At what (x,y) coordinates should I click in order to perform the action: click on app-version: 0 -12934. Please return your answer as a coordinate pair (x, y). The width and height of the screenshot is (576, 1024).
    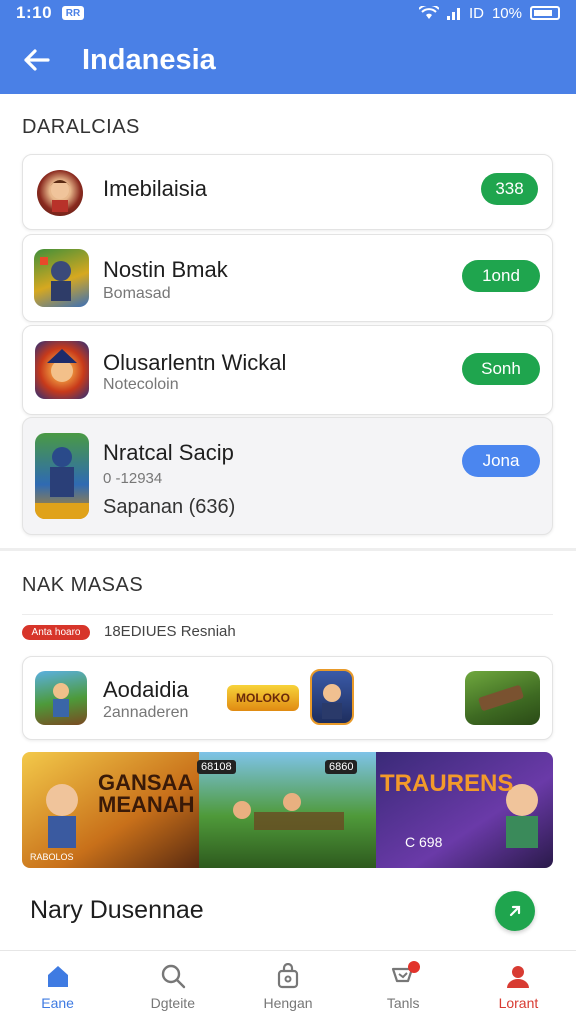
    Looking at the image, I should click on (133, 478).